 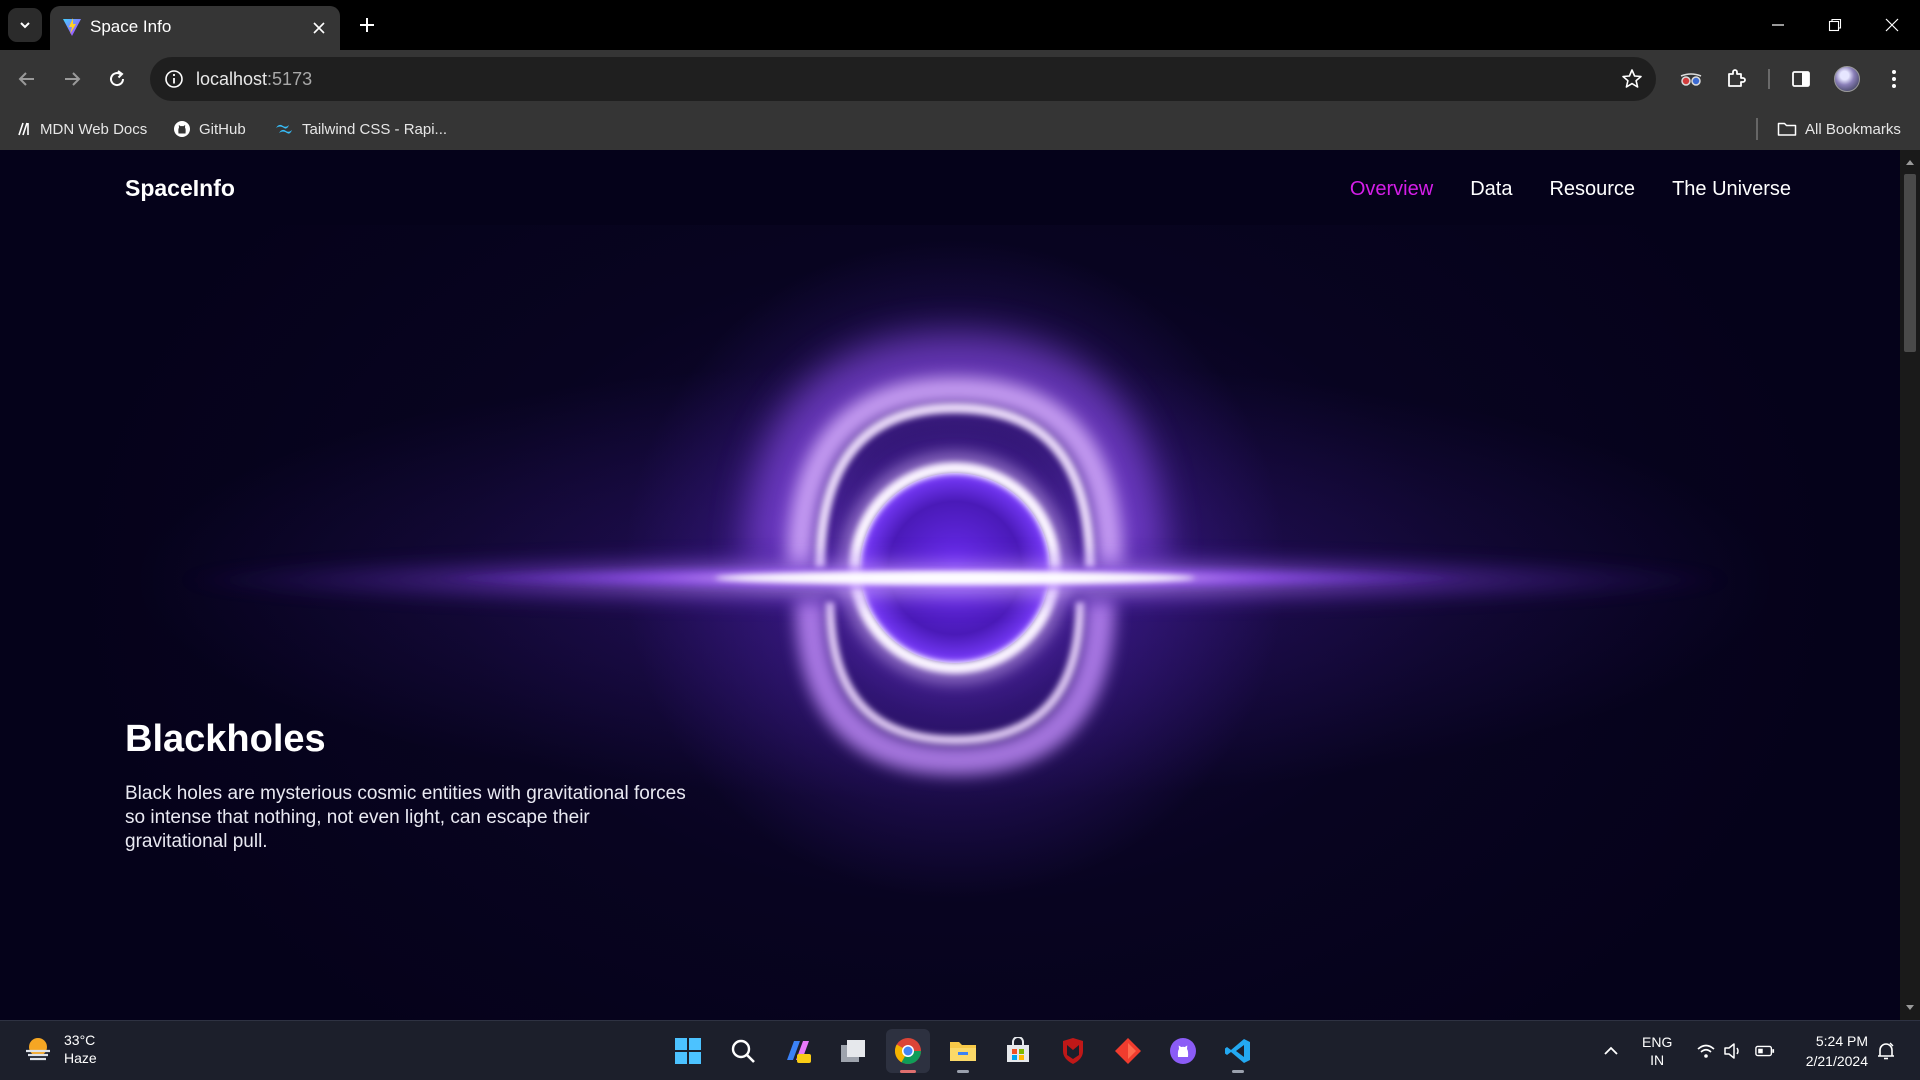 I want to click on battery-icon, so click(x=1765, y=1051).